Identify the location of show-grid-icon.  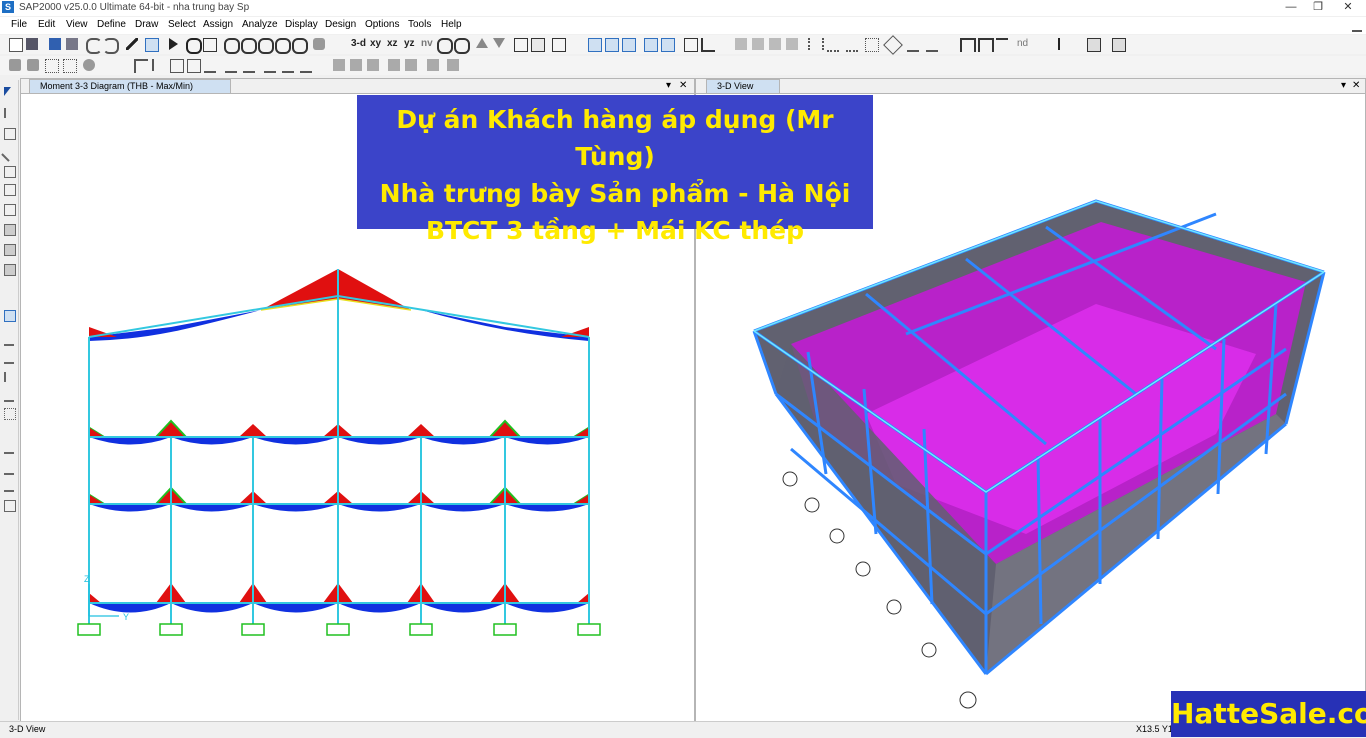
(521, 45).